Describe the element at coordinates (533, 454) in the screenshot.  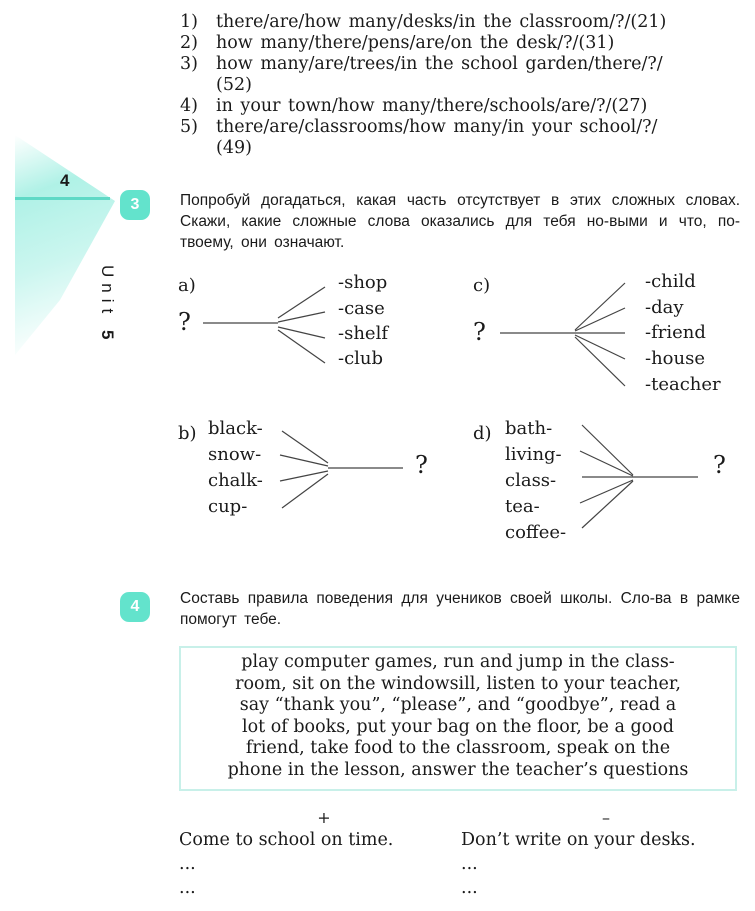
I see `word-part: living-` at that location.